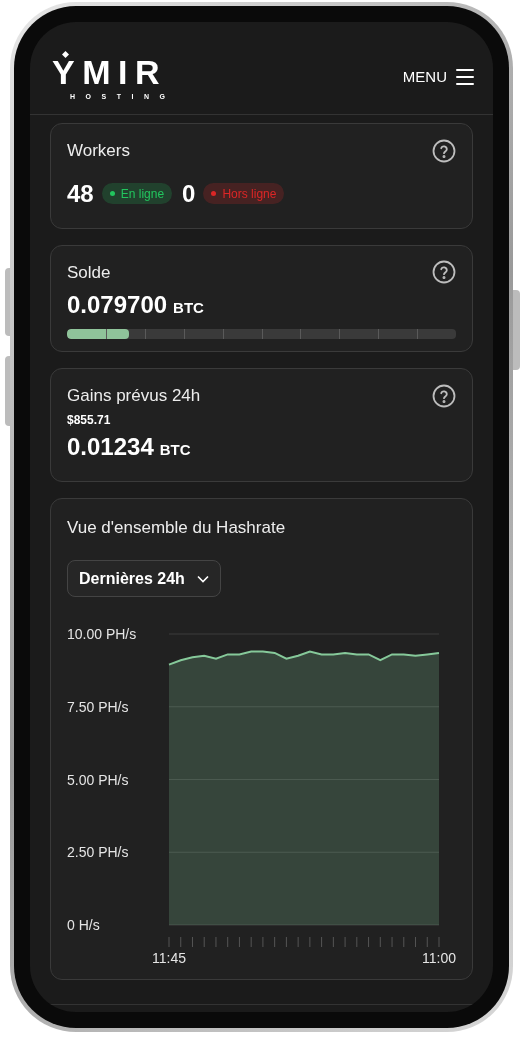 This screenshot has width=524, height=1038. What do you see at coordinates (465, 77) in the screenshot?
I see `menu-icon` at bounding box center [465, 77].